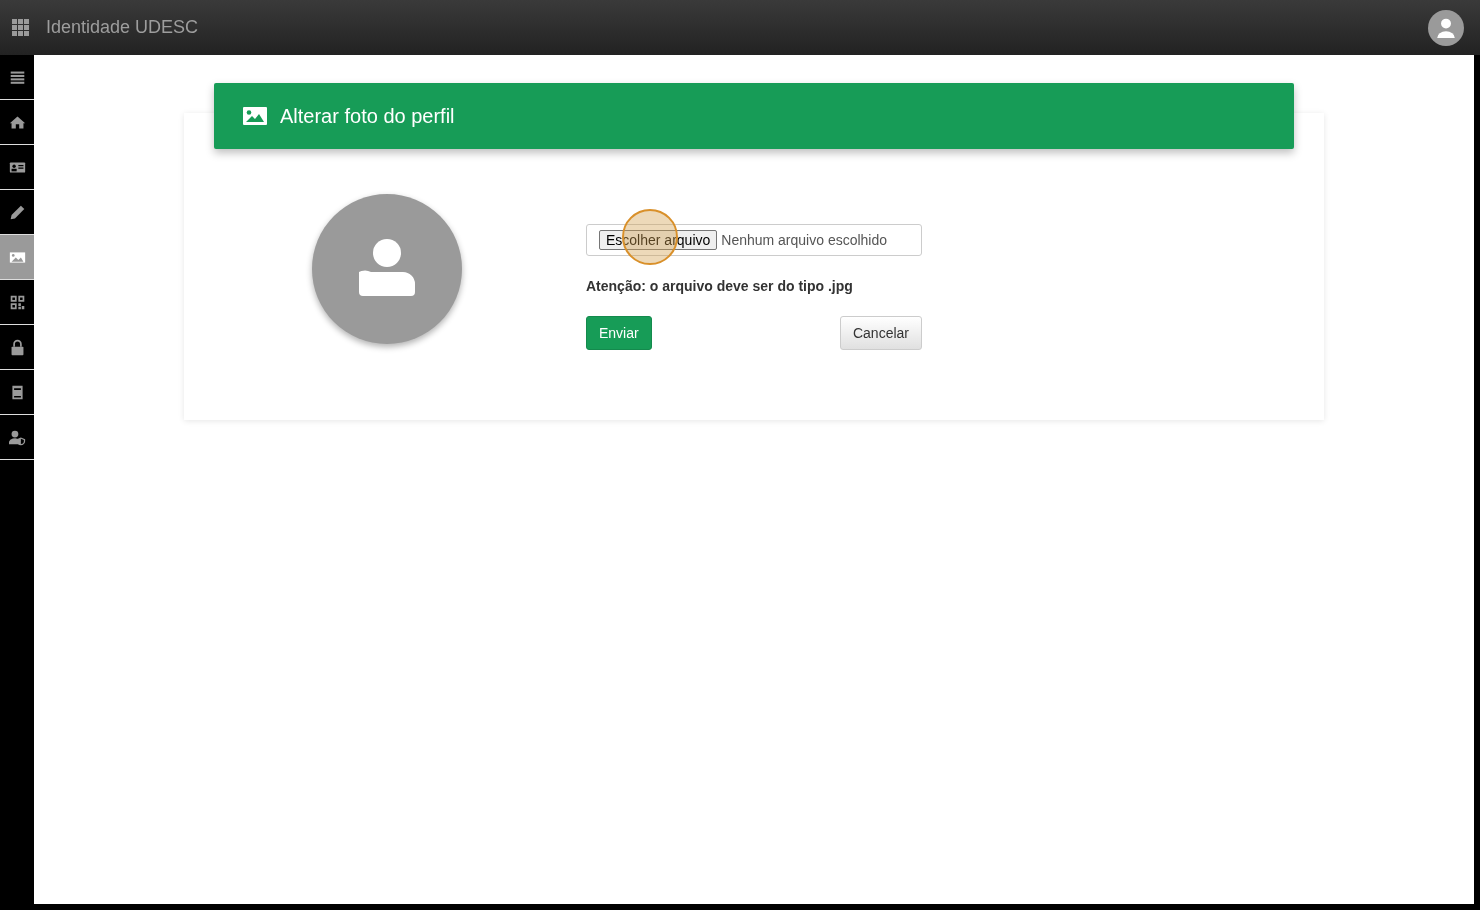 The width and height of the screenshot is (1480, 910). What do you see at coordinates (17, 437) in the screenshot?
I see `user-shield-icon` at bounding box center [17, 437].